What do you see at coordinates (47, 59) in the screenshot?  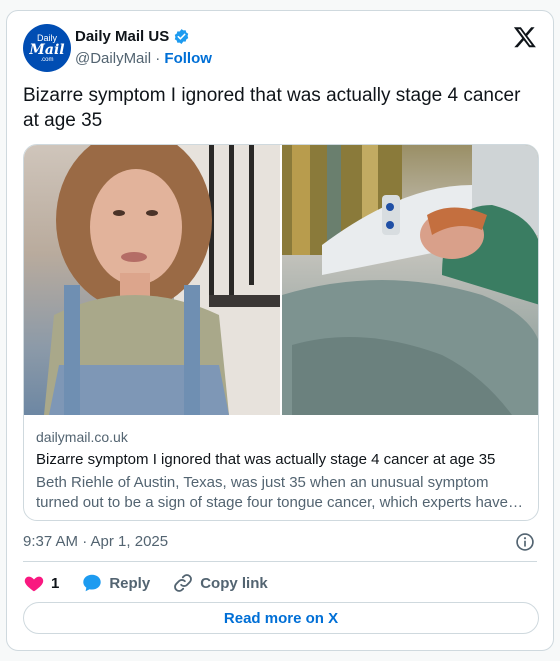 I see `avatar-text-com: .com` at bounding box center [47, 59].